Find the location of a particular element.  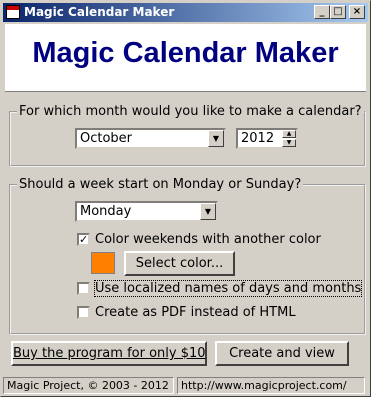

checkmark-icon: ✓ is located at coordinates (83, 239).